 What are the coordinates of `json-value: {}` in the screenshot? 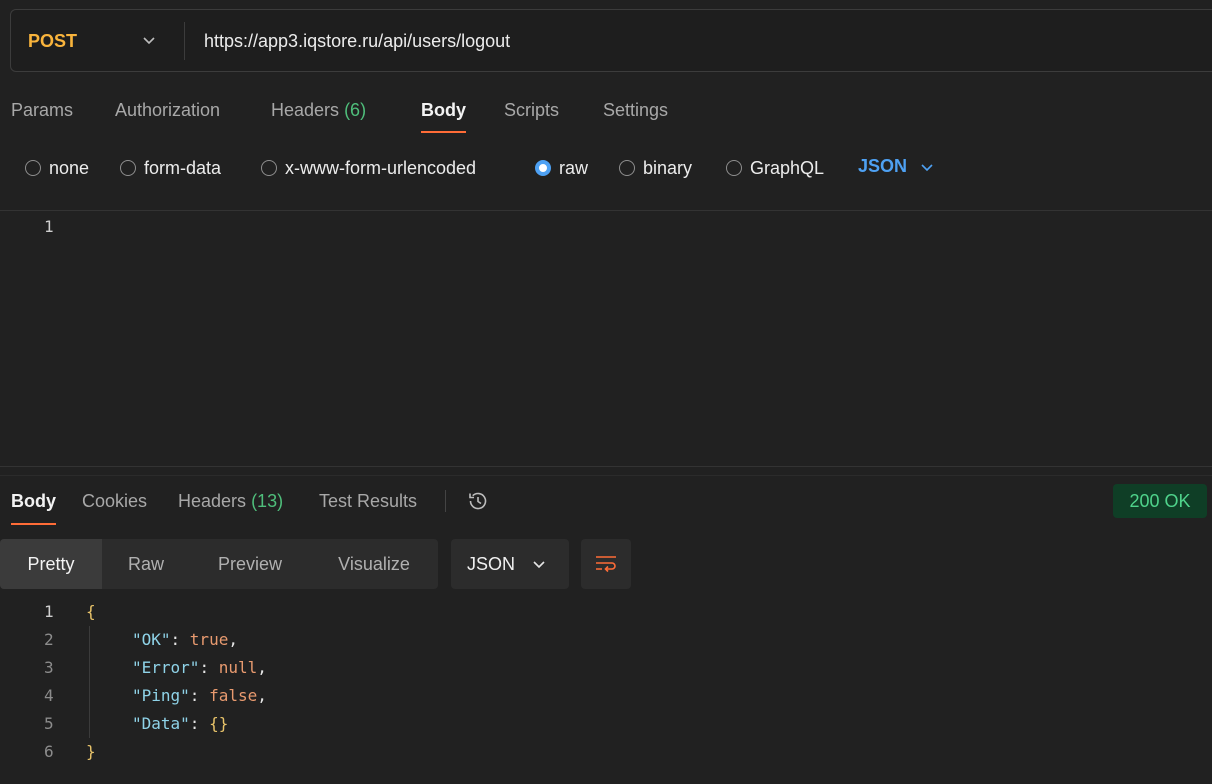 It's located at (219, 723).